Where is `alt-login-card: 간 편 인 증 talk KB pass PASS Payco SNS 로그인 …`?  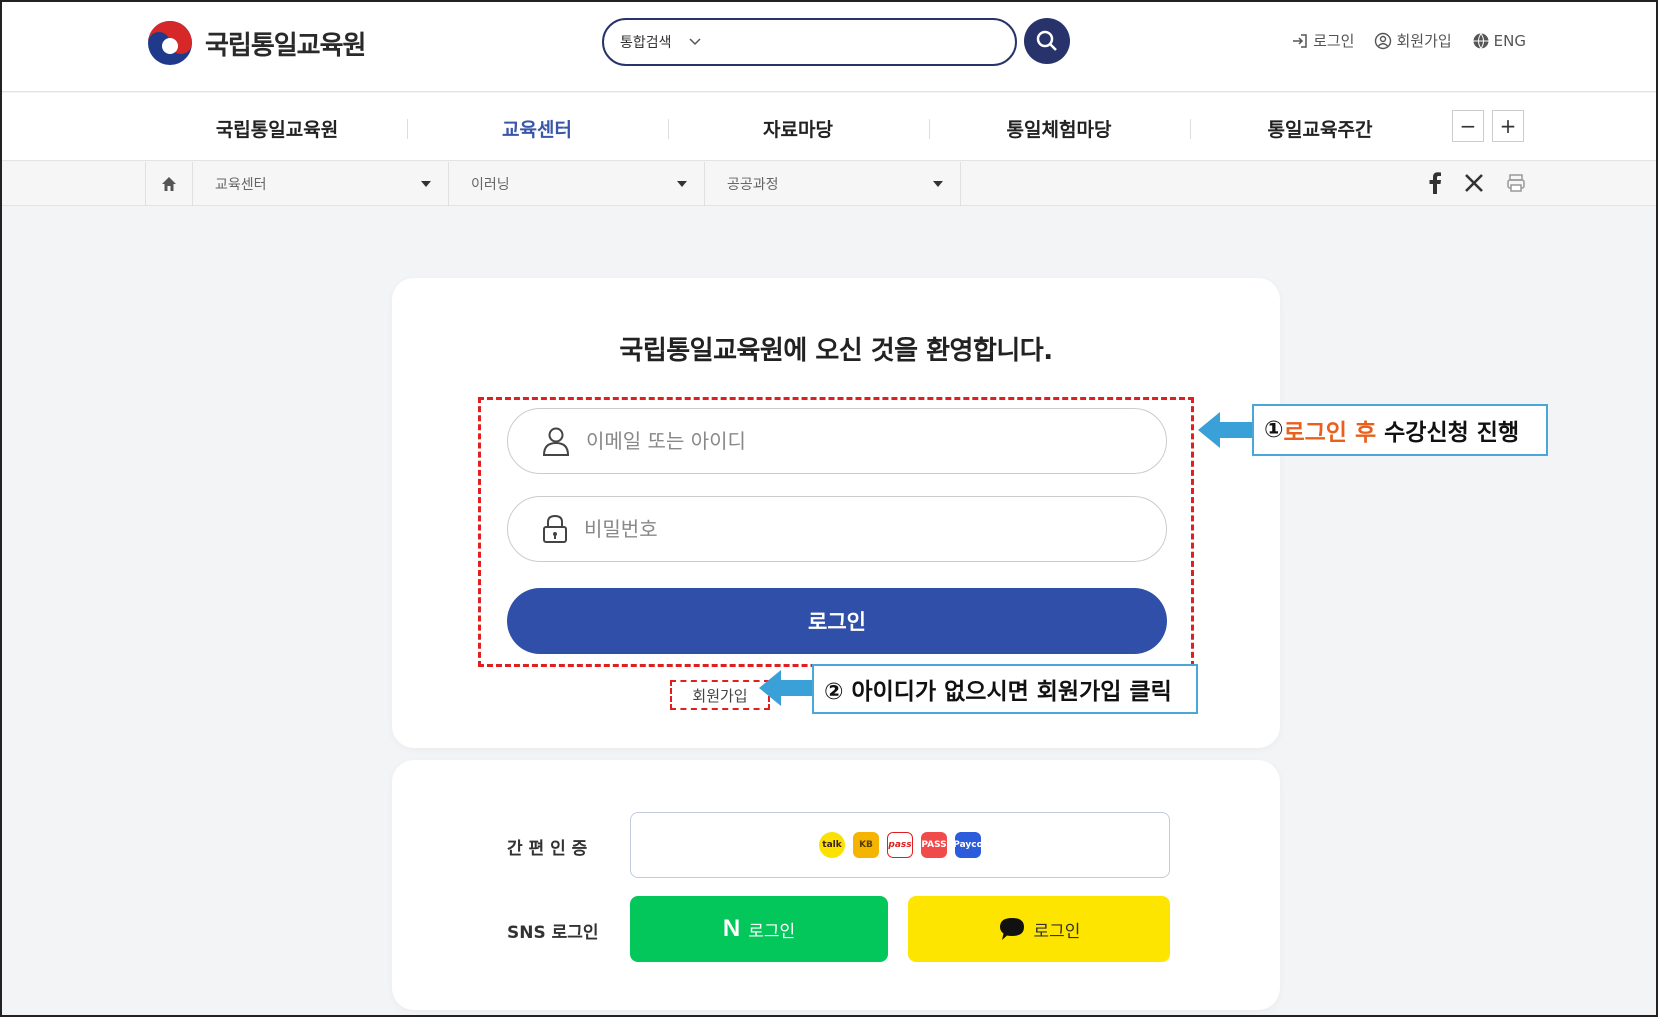 alt-login-card: 간 편 인 증 talk KB pass PASS Payco SNS 로그인 … is located at coordinates (836, 885).